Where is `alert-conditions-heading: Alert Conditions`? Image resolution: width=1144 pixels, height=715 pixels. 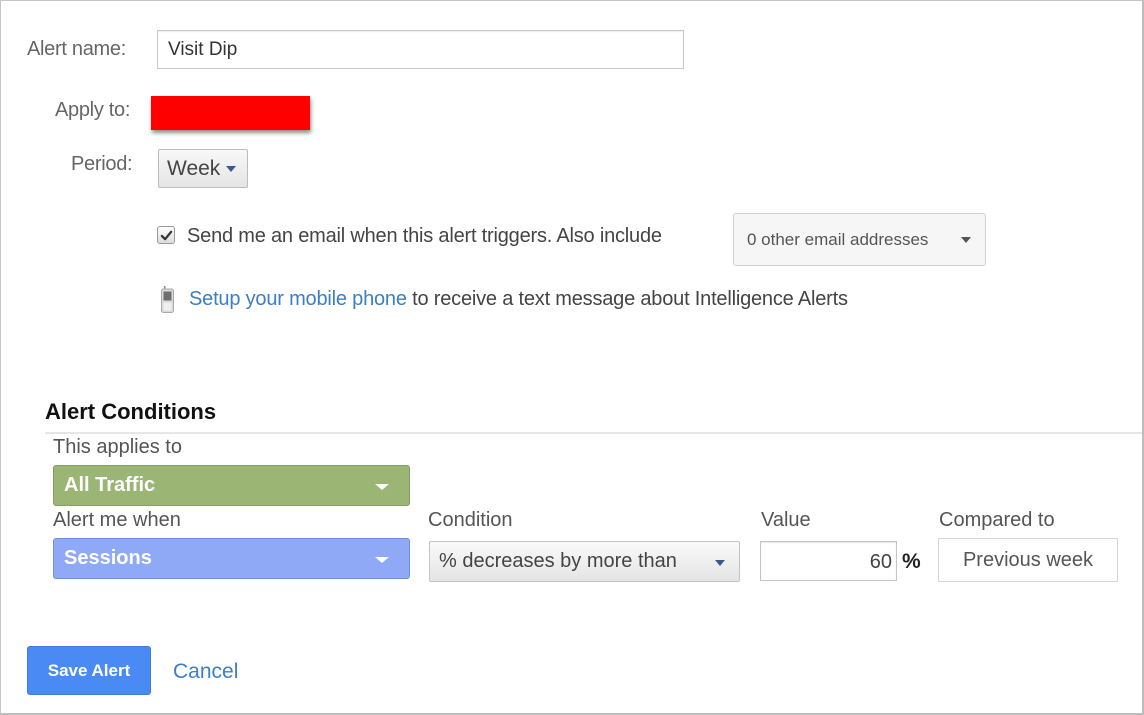 alert-conditions-heading: Alert Conditions is located at coordinates (131, 411).